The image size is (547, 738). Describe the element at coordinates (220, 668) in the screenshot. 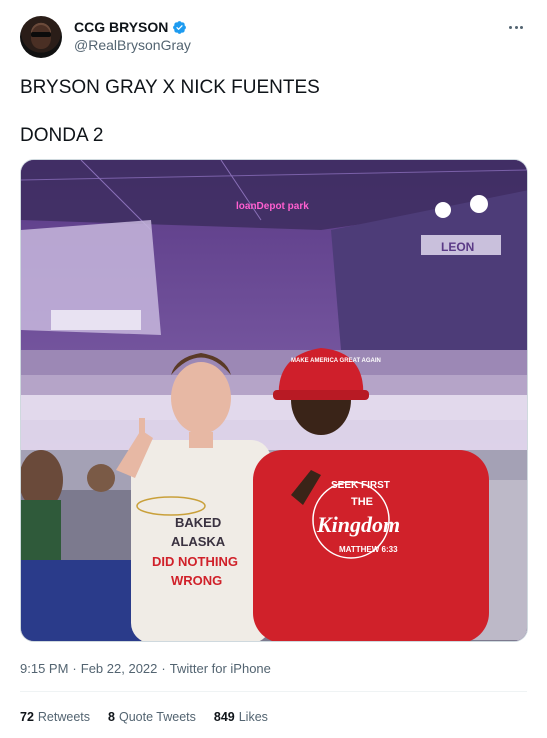

I see `tweet-source: Twitter for iPhone` at that location.